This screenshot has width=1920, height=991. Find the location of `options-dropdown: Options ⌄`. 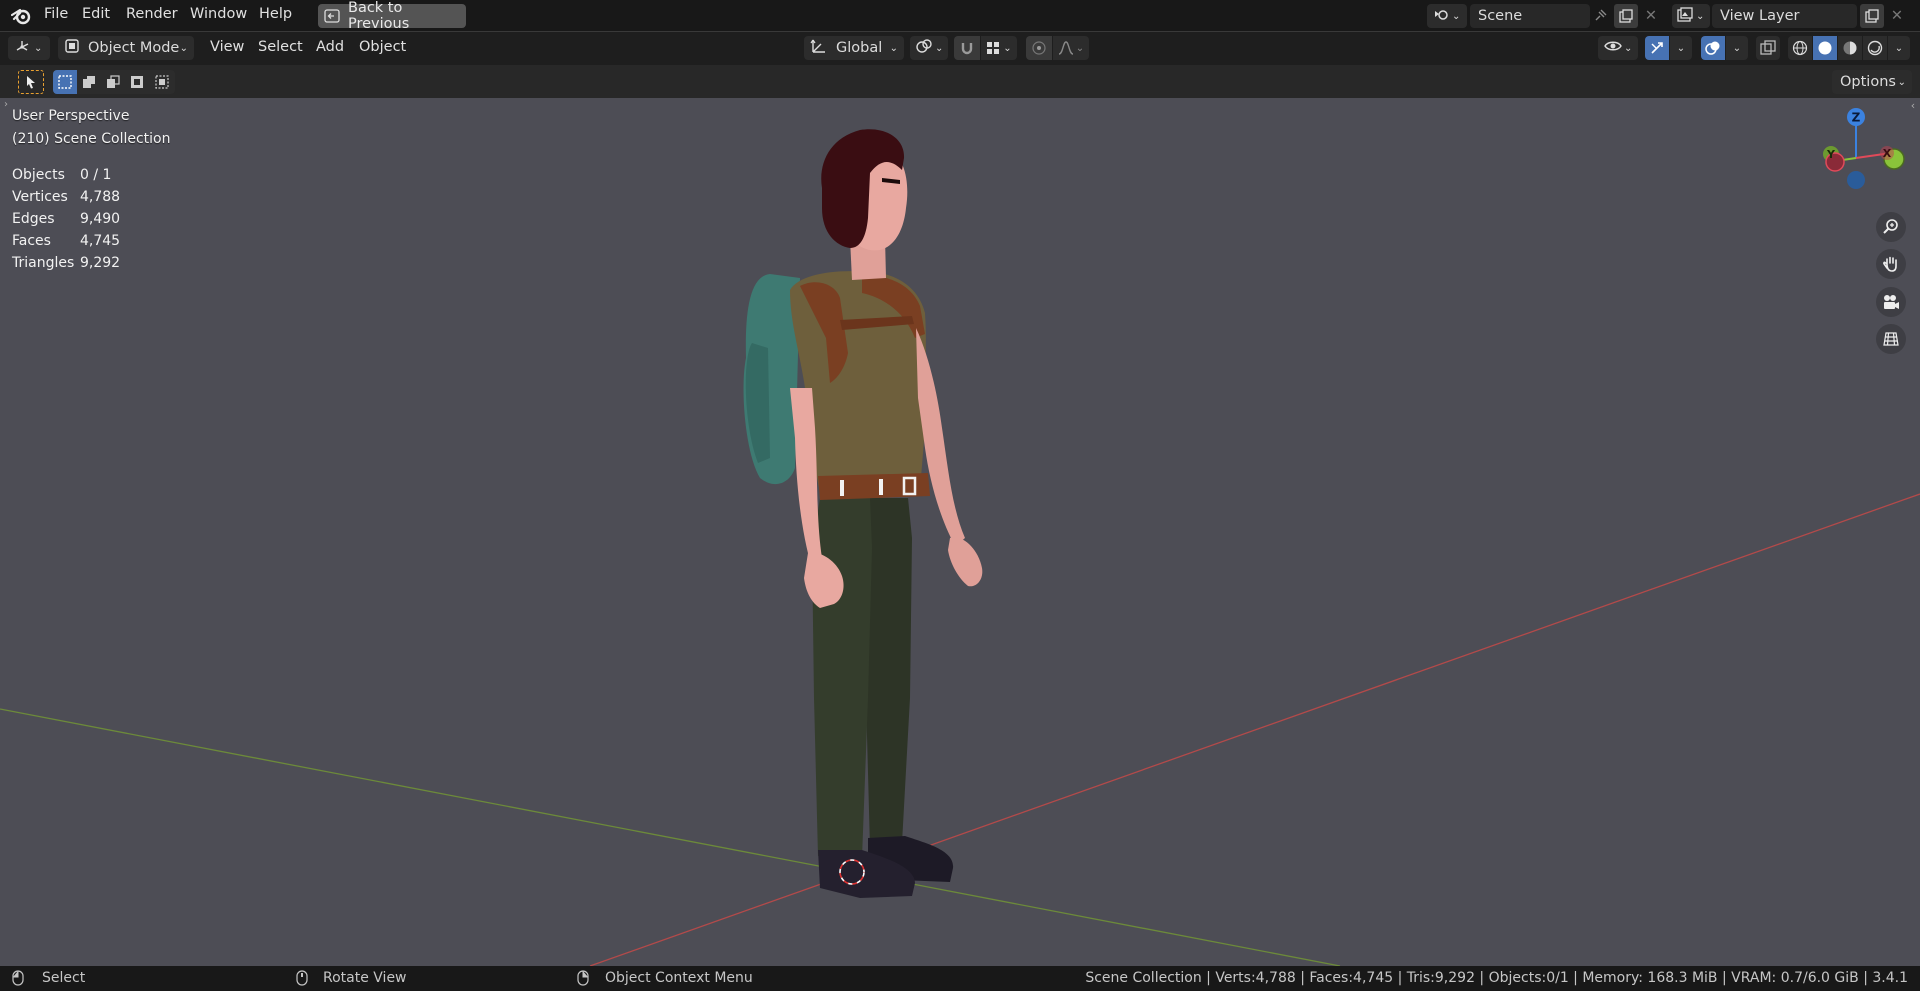

options-dropdown: Options ⌄ is located at coordinates (1872, 82).